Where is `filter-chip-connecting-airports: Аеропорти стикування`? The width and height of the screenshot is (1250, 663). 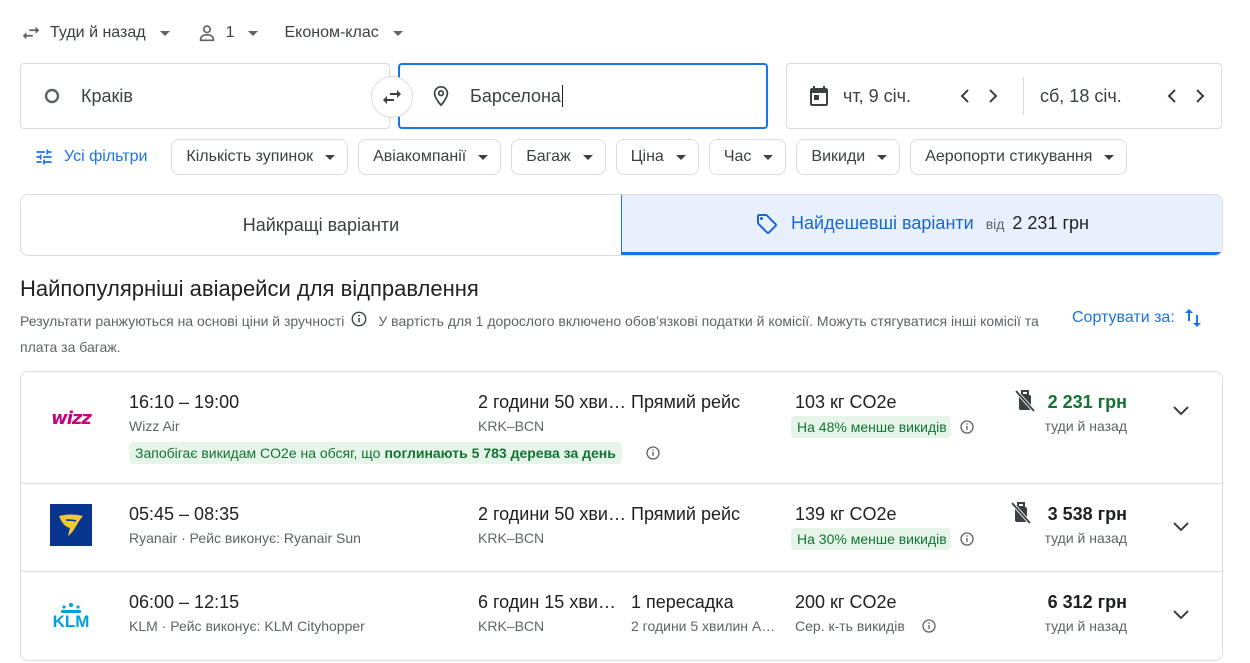 filter-chip-connecting-airports: Аеропорти стикування is located at coordinates (1019, 157).